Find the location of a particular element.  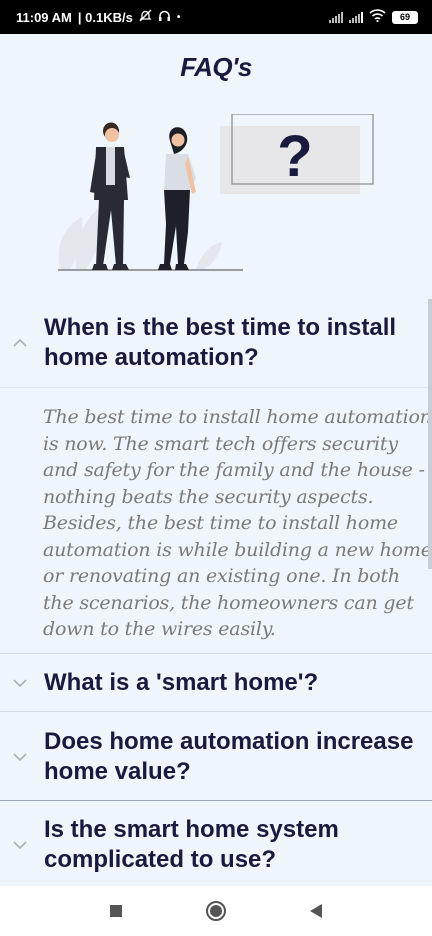

system-nav-bar is located at coordinates (216, 911).